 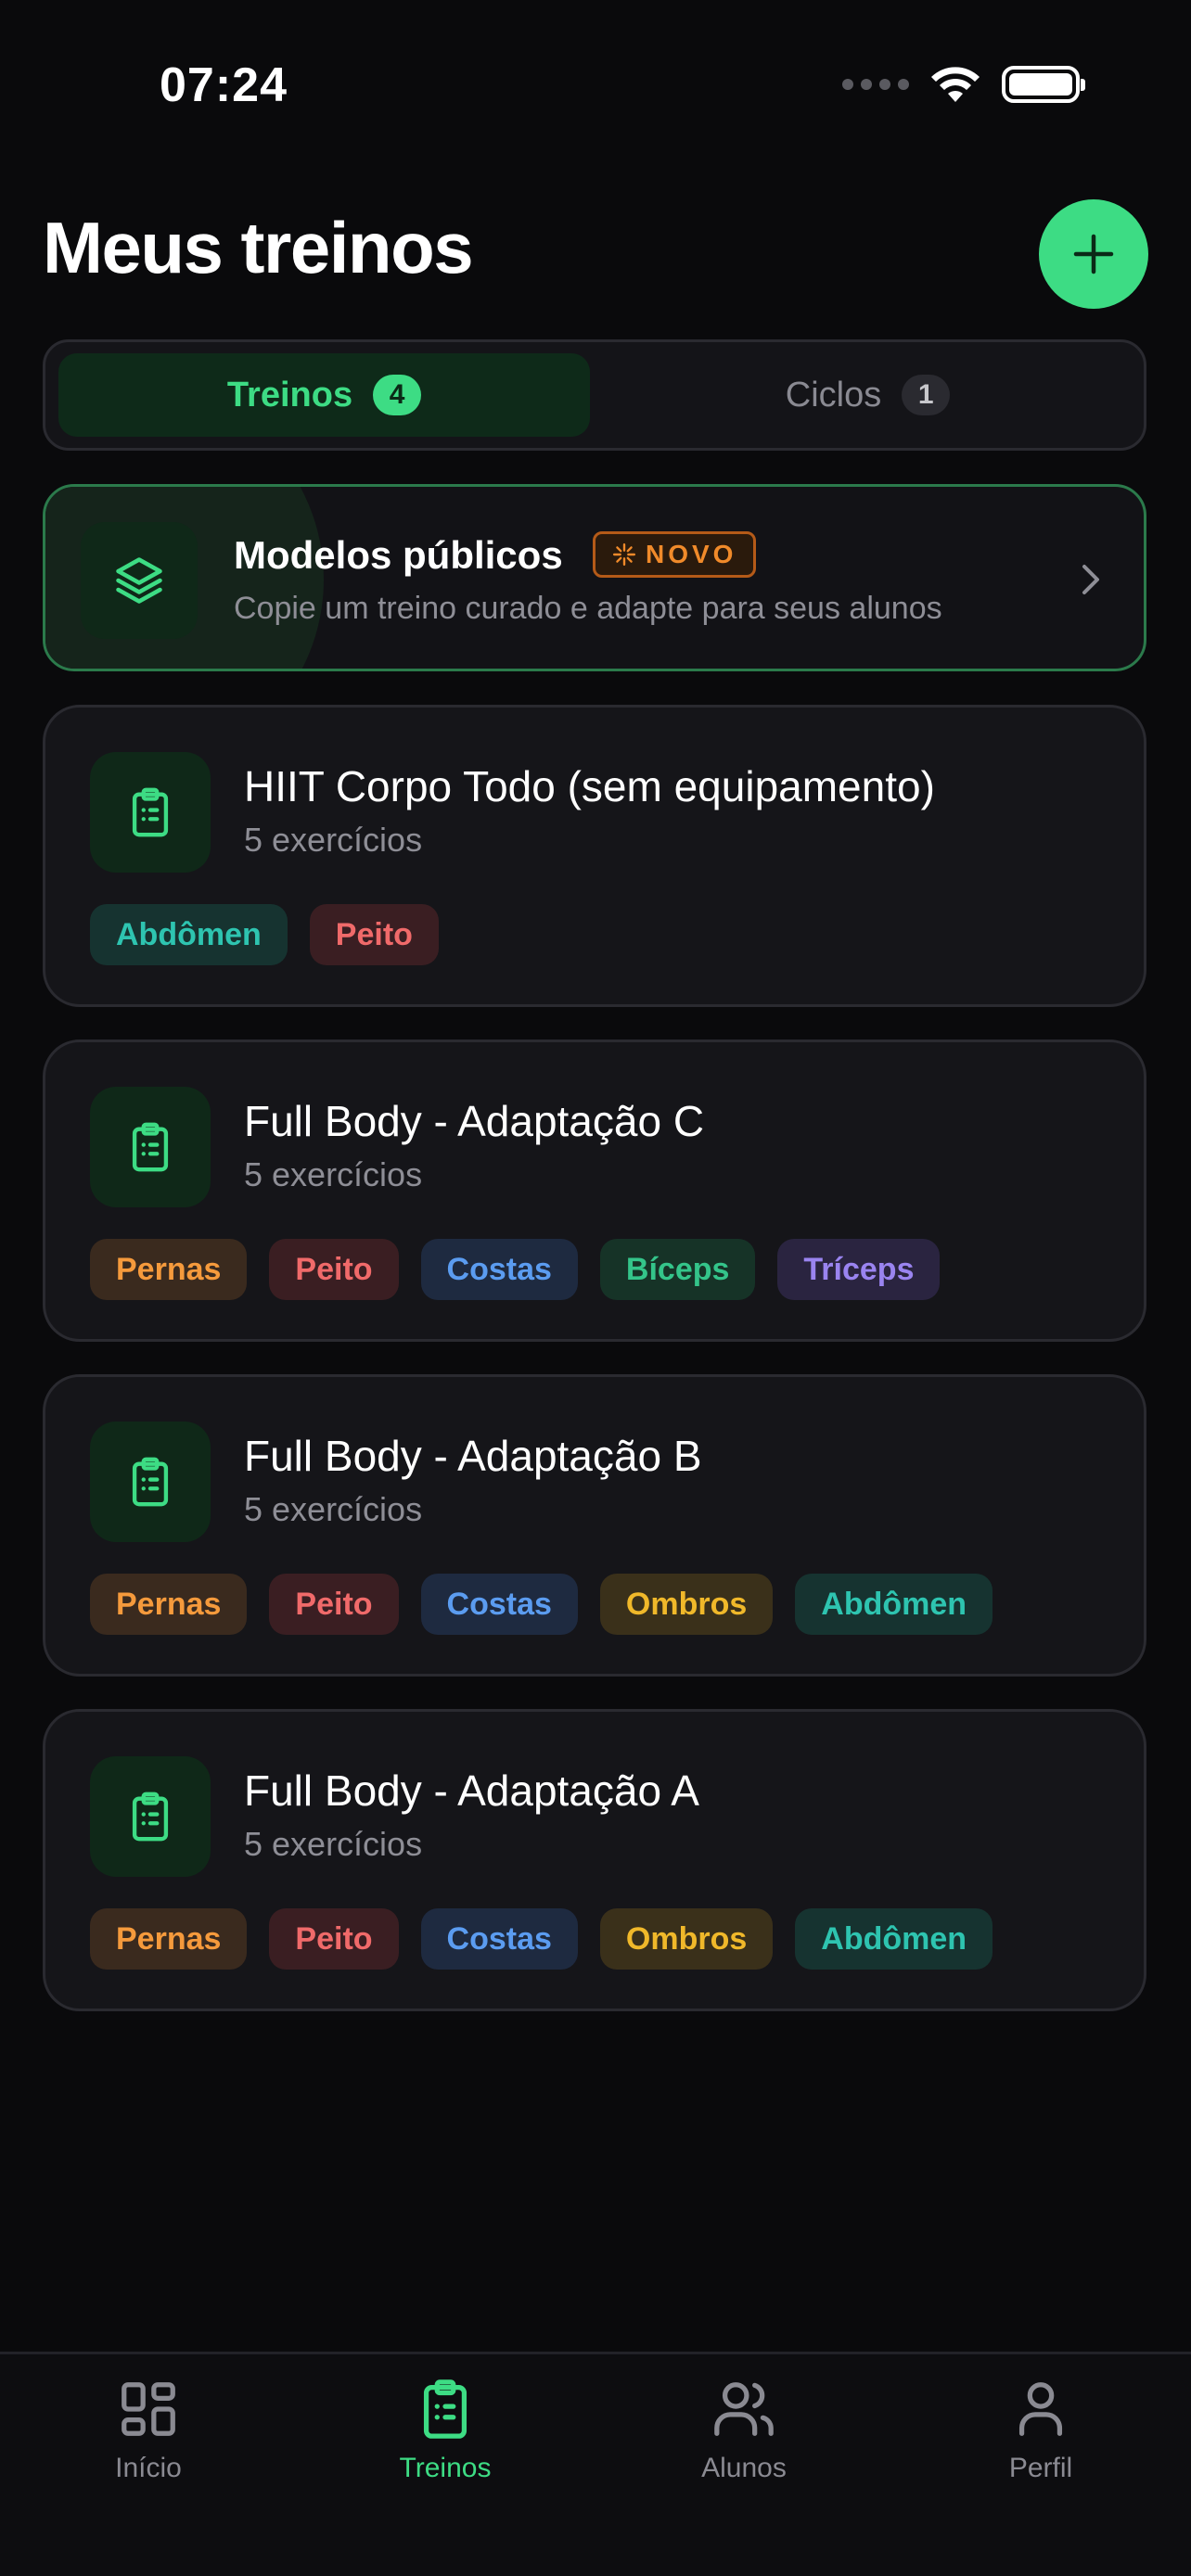 What do you see at coordinates (833, 395) in the screenshot?
I see `tab-ciclos-label: Ciclos` at bounding box center [833, 395].